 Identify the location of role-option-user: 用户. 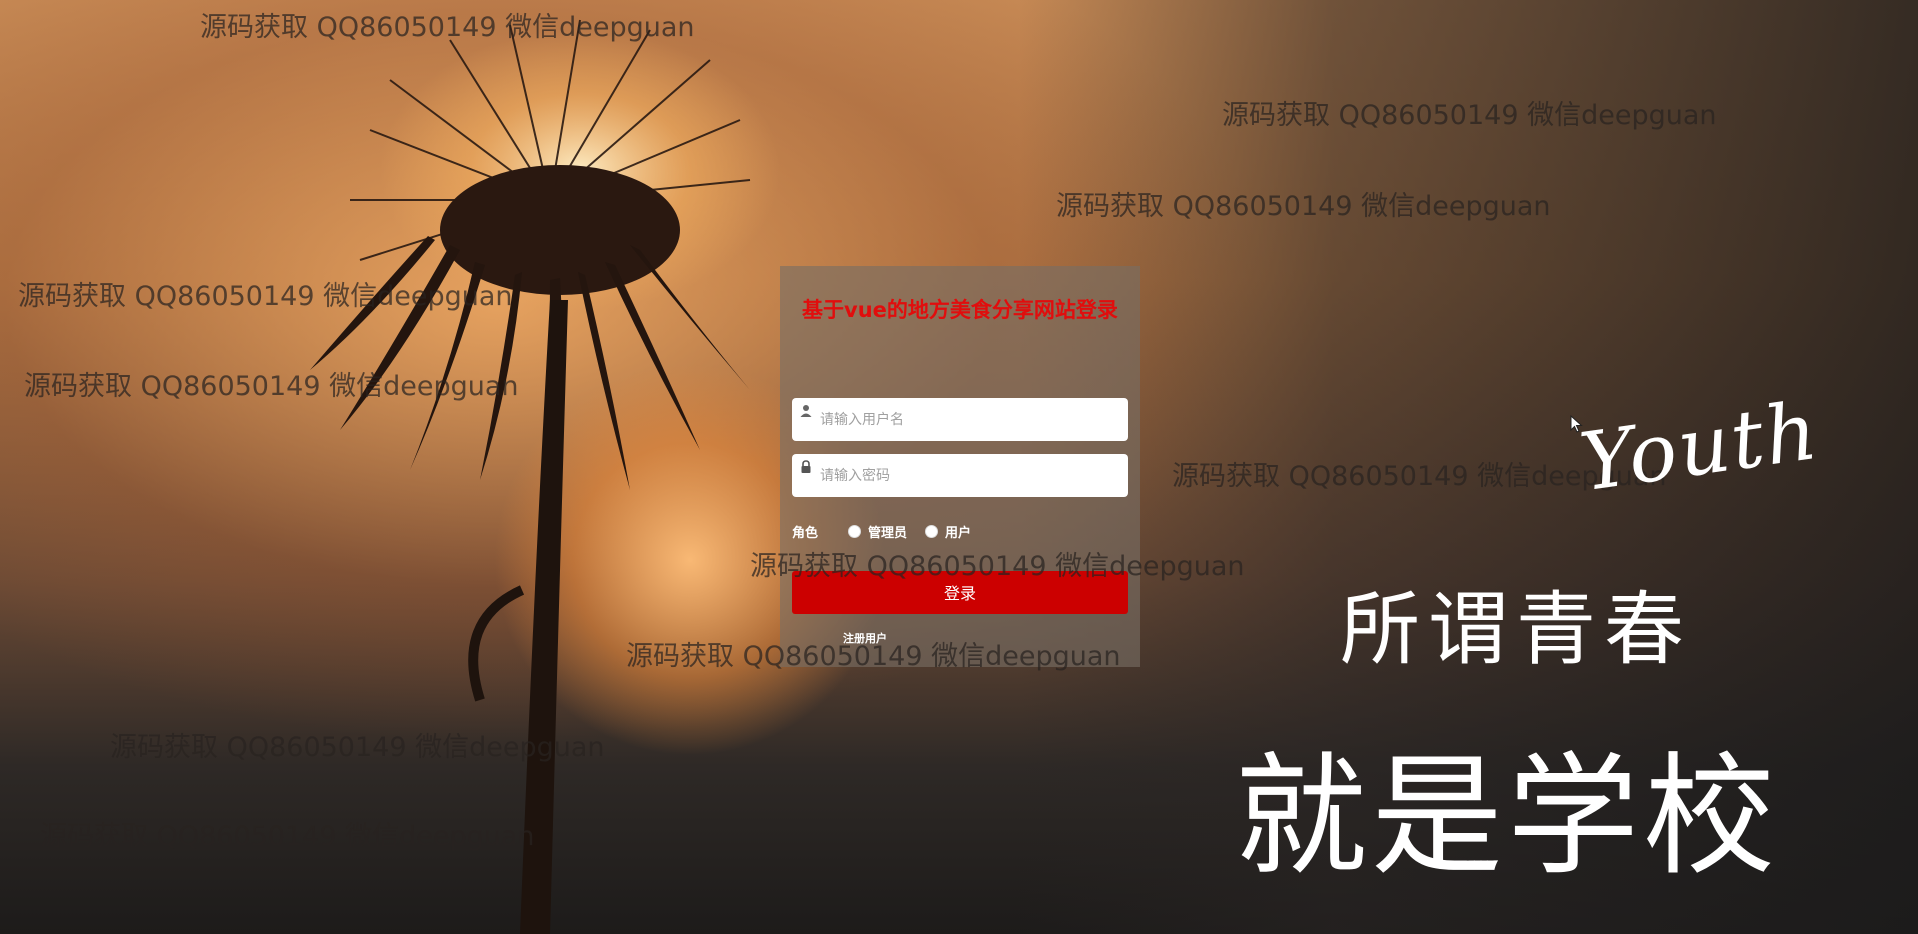
(958, 531).